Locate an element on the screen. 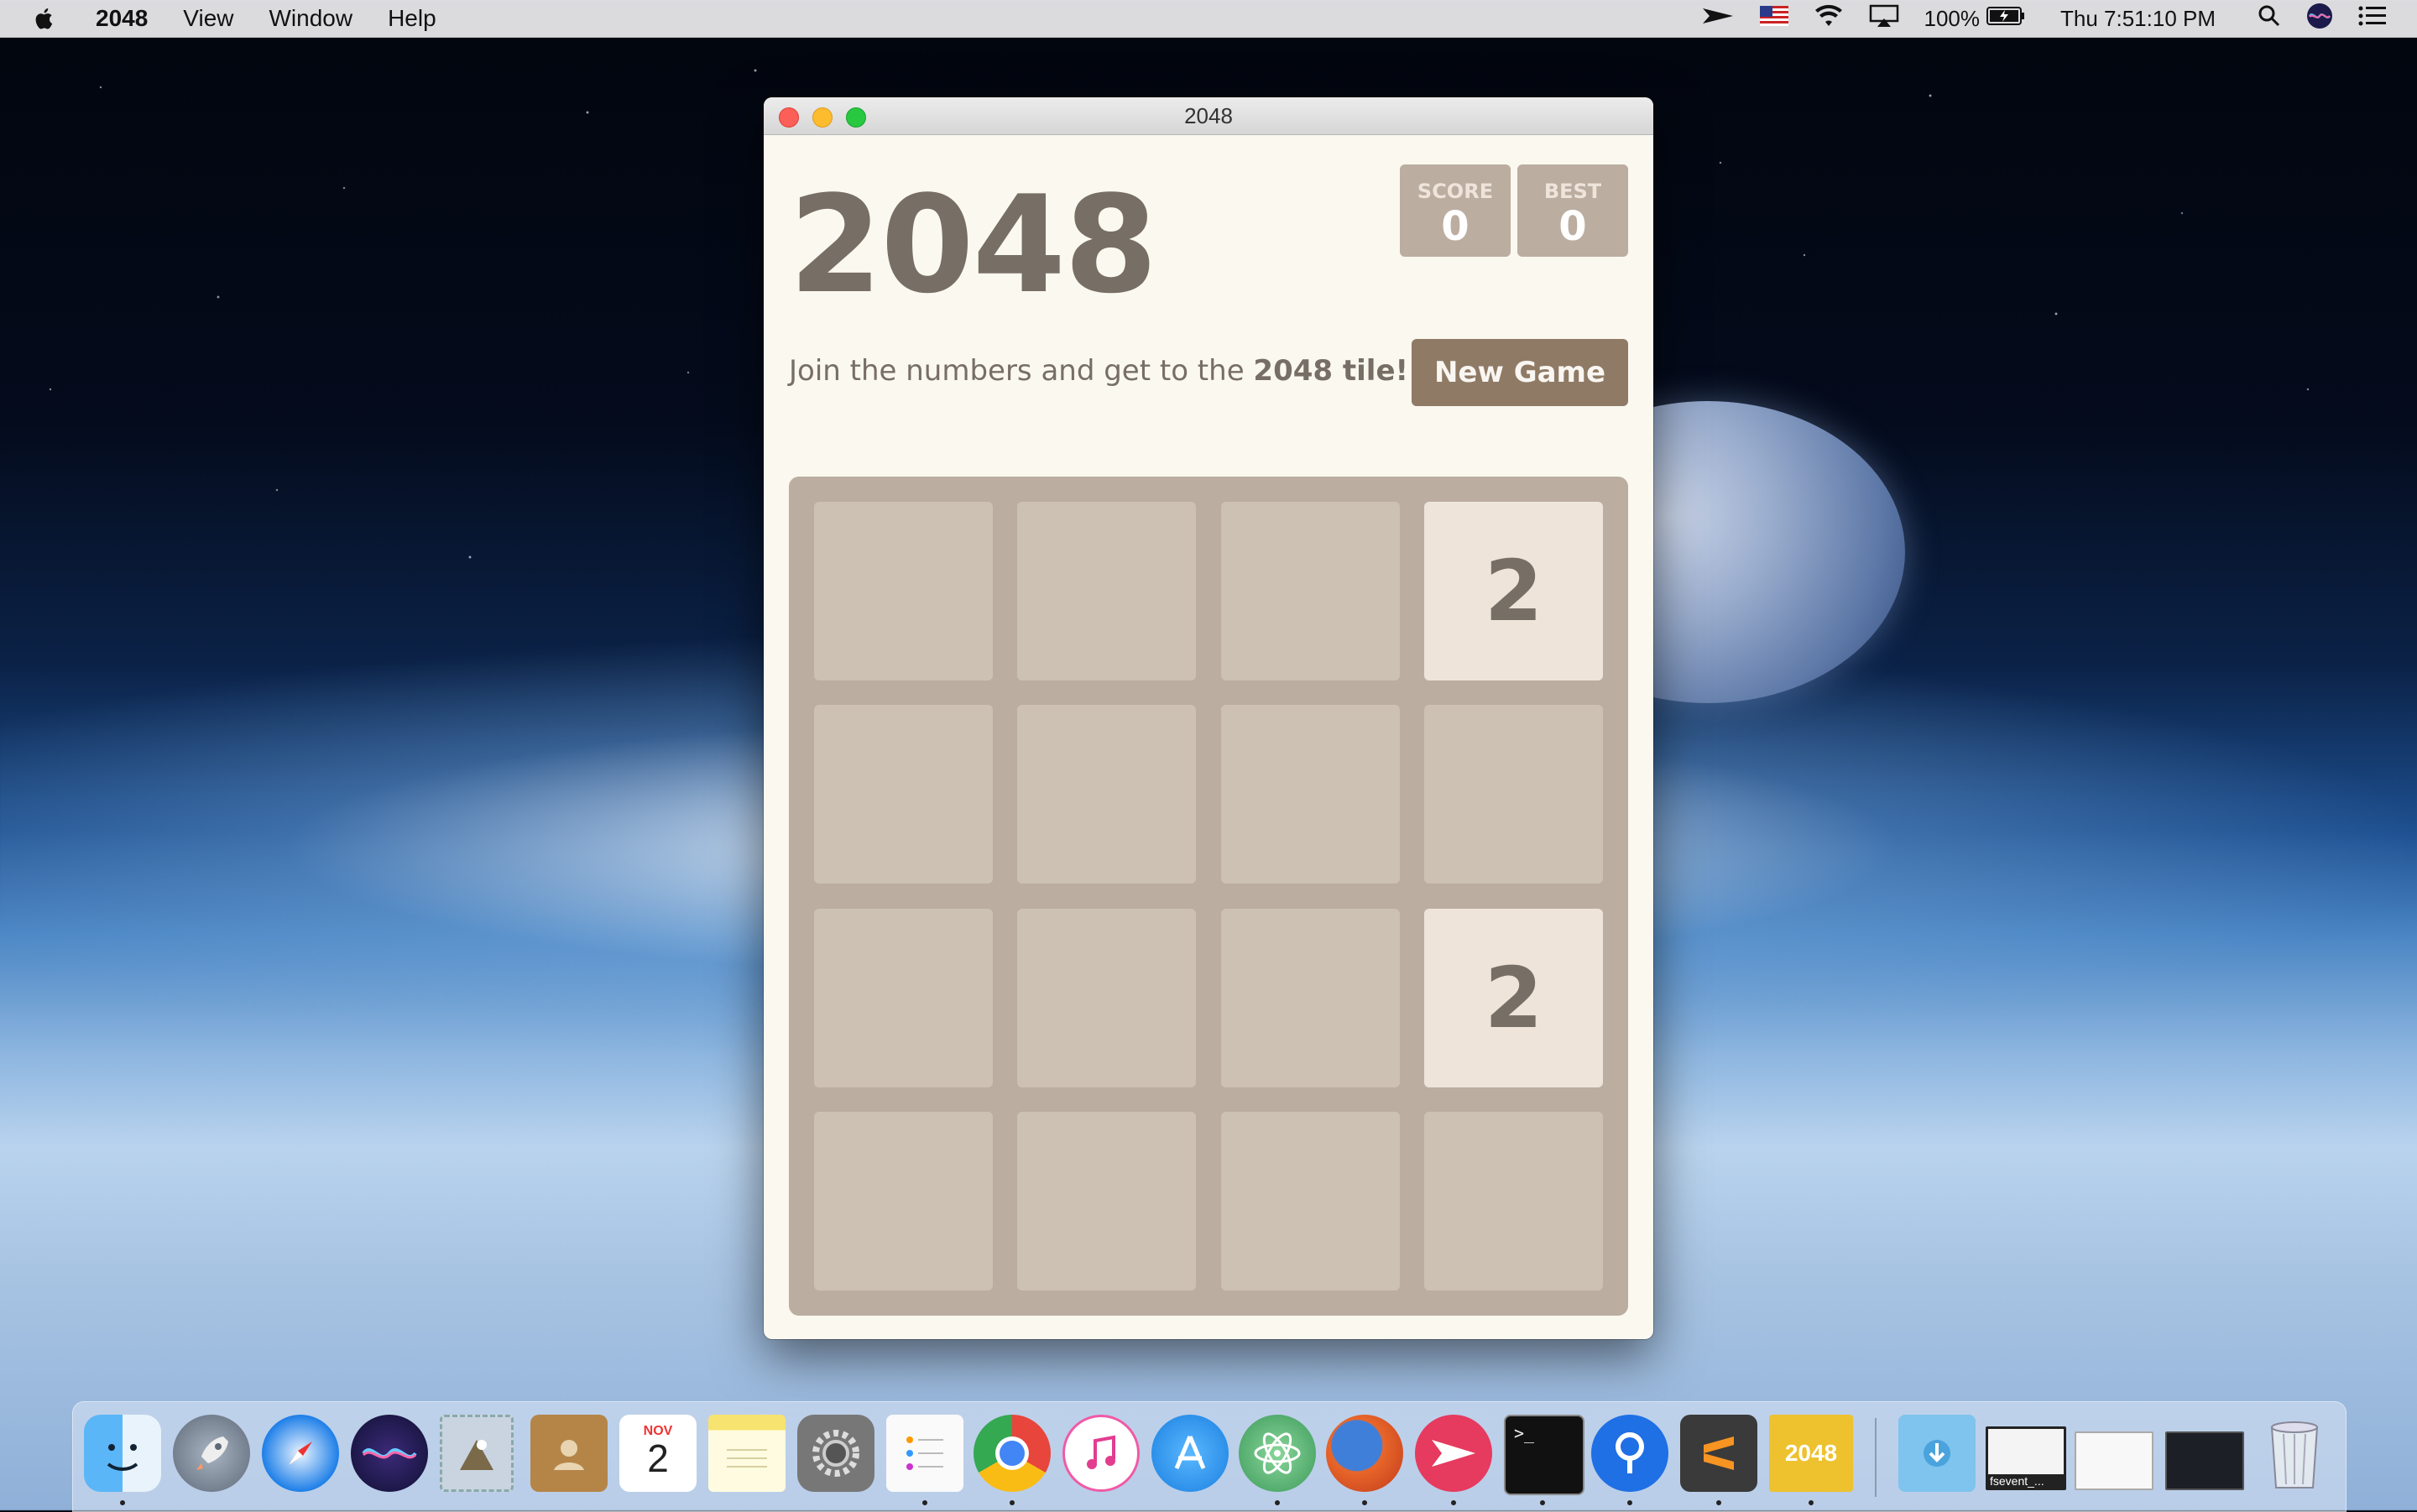 The height and width of the screenshot is (1512, 2417). contacts-icon is located at coordinates (569, 1453).